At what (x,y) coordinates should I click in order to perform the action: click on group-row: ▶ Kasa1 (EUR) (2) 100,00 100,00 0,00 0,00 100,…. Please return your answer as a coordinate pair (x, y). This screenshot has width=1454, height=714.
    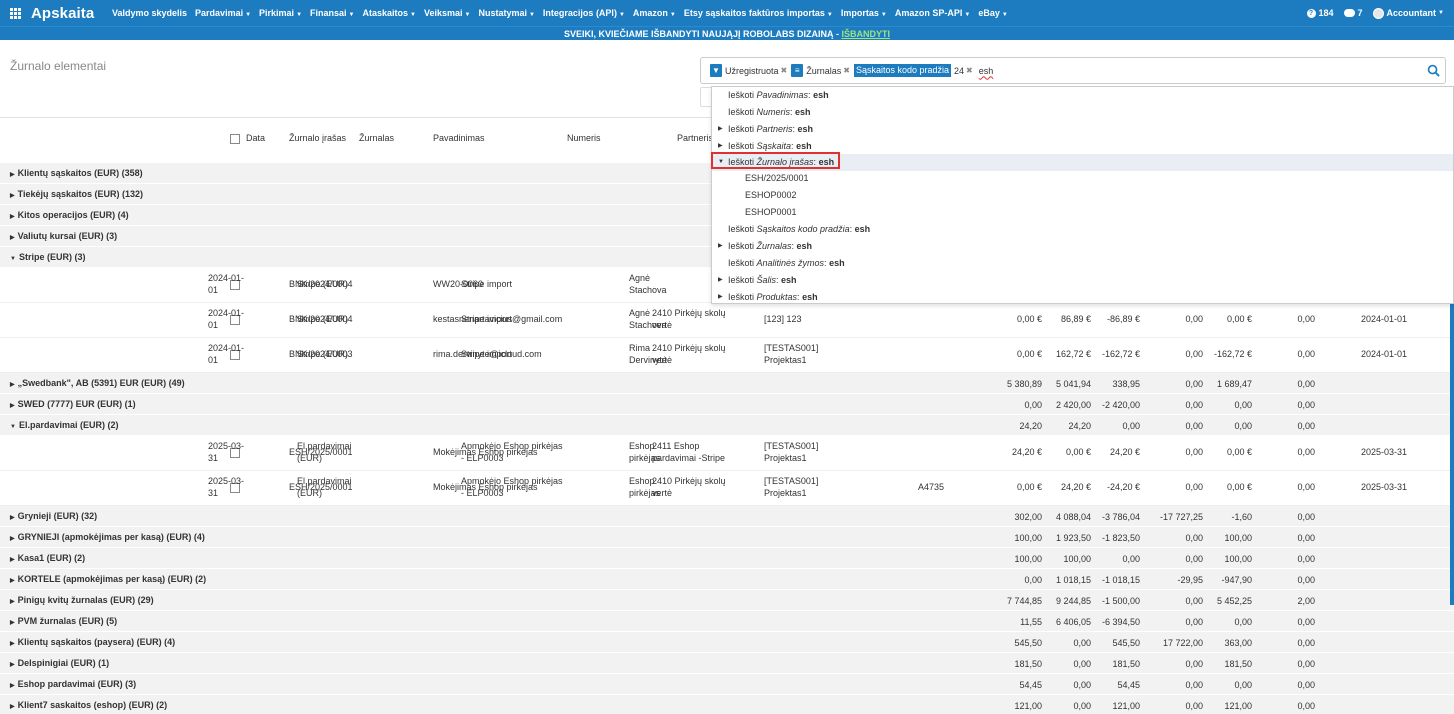
    Looking at the image, I should click on (727, 558).